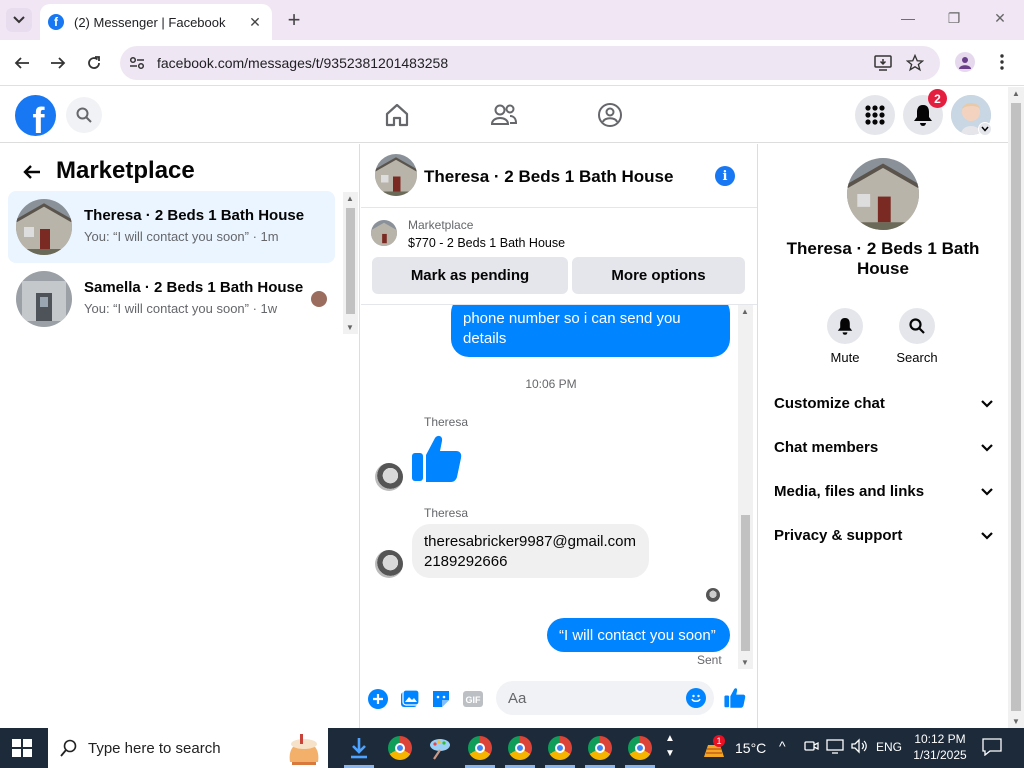 The height and width of the screenshot is (768, 1024). I want to click on message-timestamp: 10:06 PM, so click(551, 384).